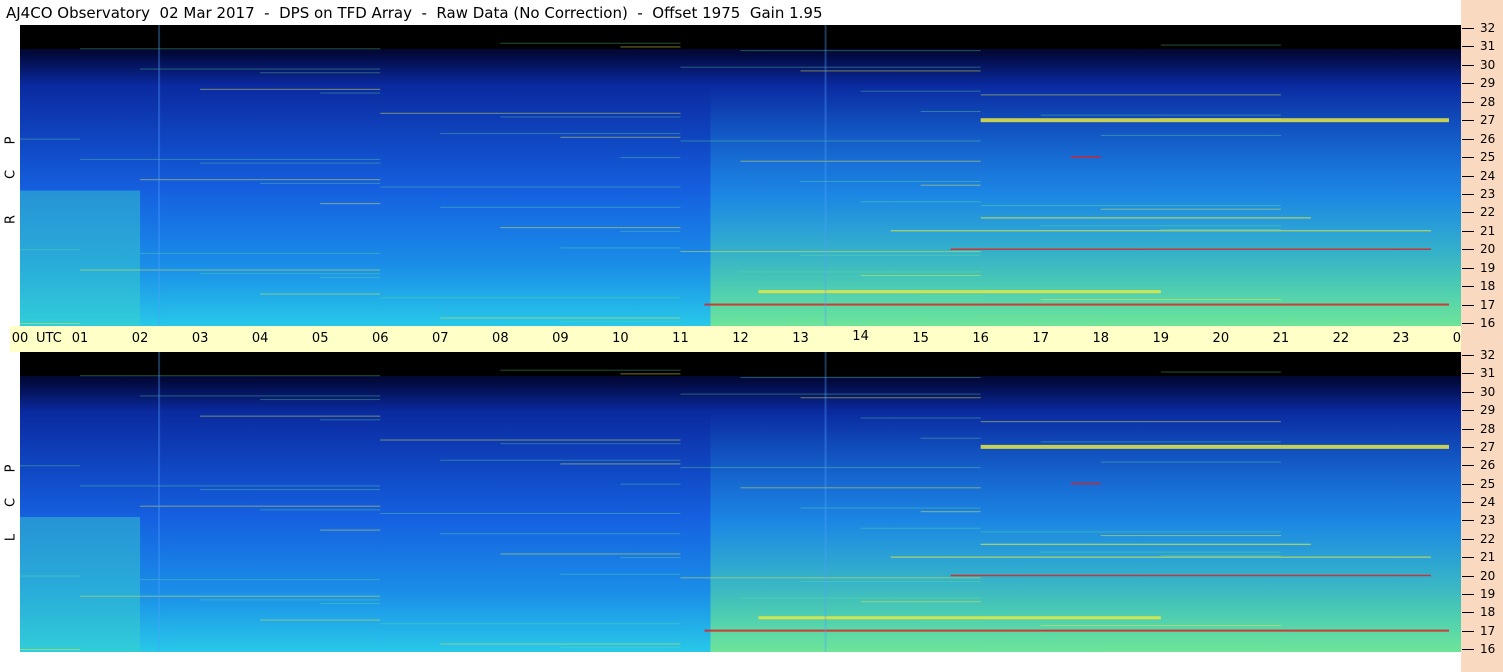 This screenshot has width=1503, height=672. I want to click on utc-hour-label: 10, so click(620, 338).